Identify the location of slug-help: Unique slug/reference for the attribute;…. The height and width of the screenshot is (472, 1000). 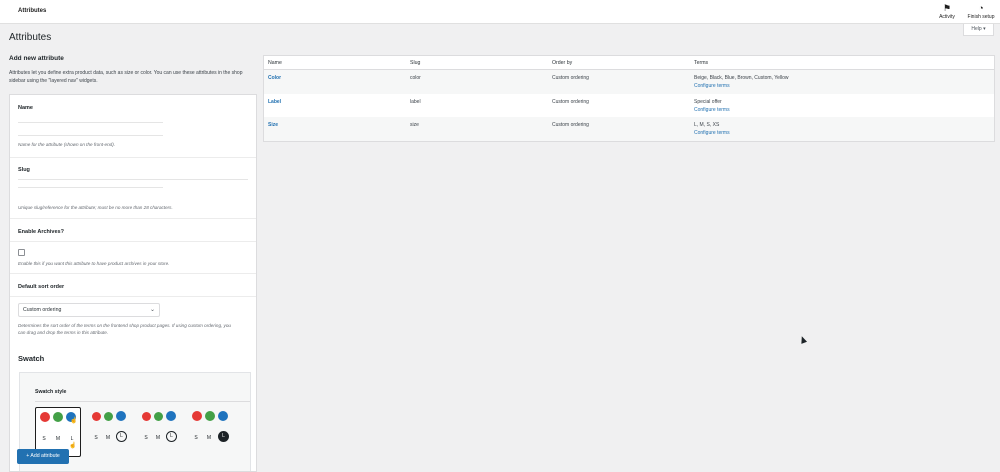
(95, 207).